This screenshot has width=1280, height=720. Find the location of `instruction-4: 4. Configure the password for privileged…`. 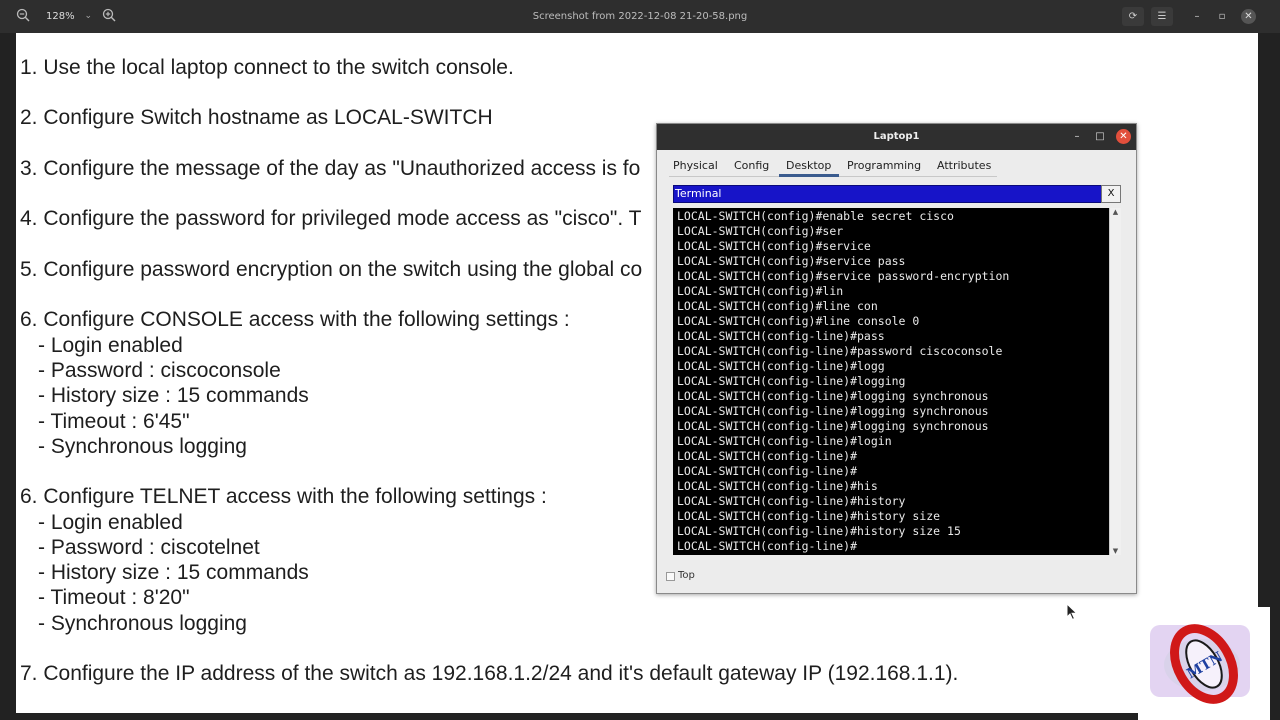

instruction-4: 4. Configure the password for privileged… is located at coordinates (331, 218).